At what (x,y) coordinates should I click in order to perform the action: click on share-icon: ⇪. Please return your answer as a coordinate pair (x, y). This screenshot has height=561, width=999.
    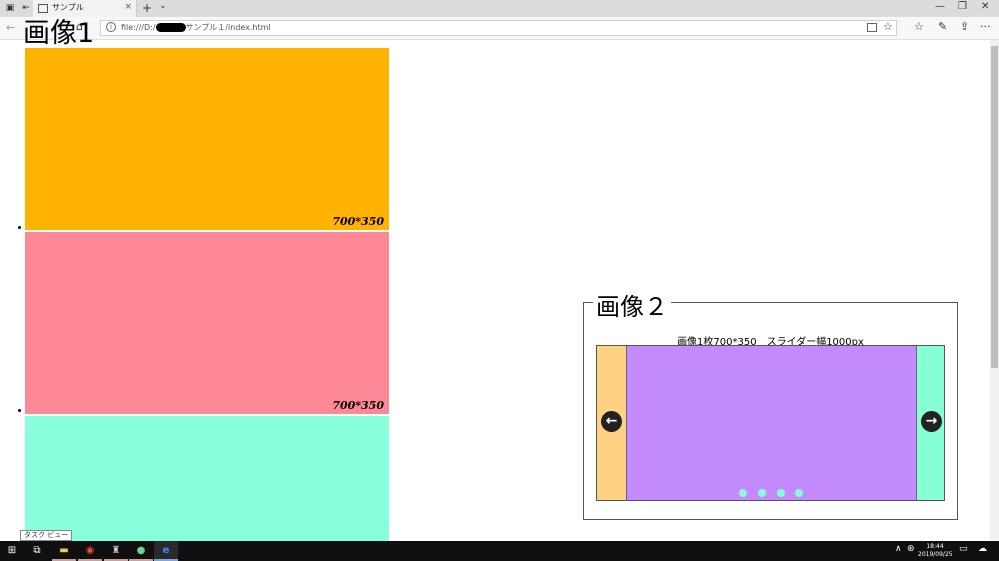
    Looking at the image, I should click on (964, 26).